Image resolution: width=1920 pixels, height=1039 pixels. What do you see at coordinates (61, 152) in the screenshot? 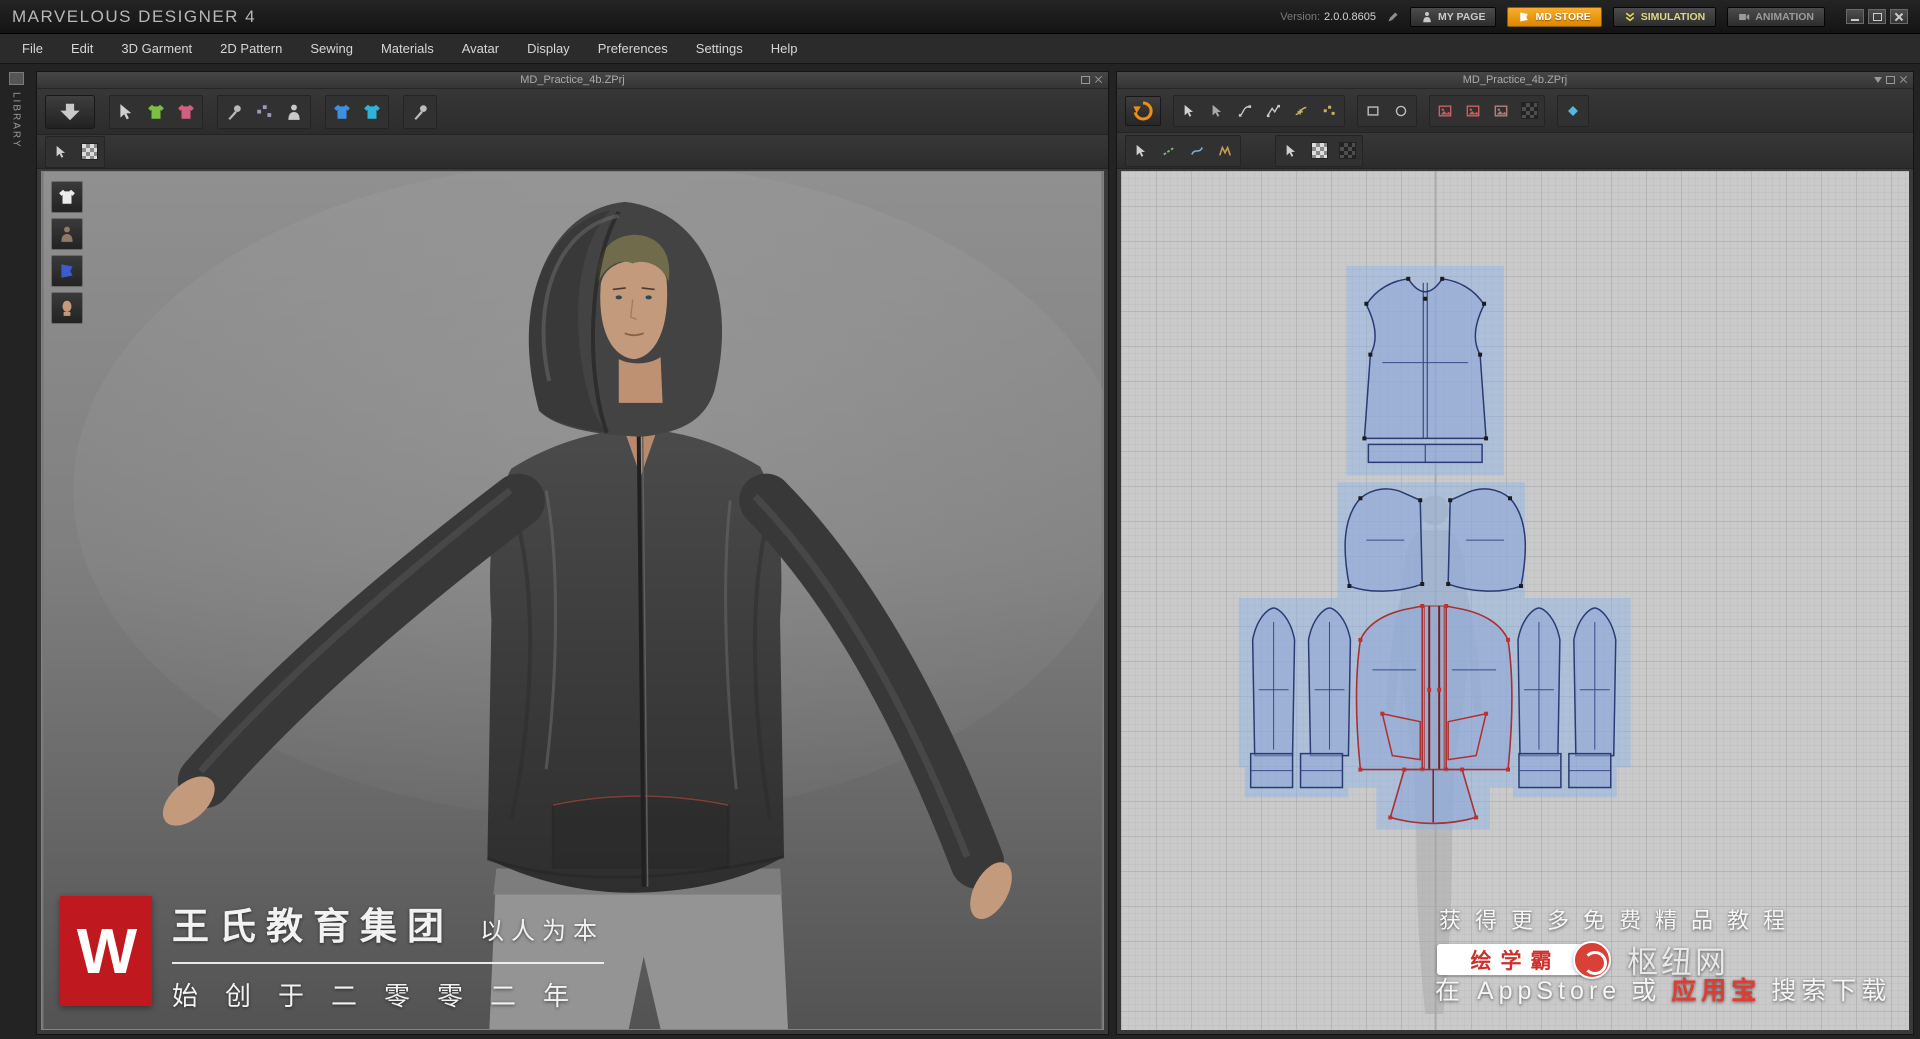
I see `select-texture-button` at bounding box center [61, 152].